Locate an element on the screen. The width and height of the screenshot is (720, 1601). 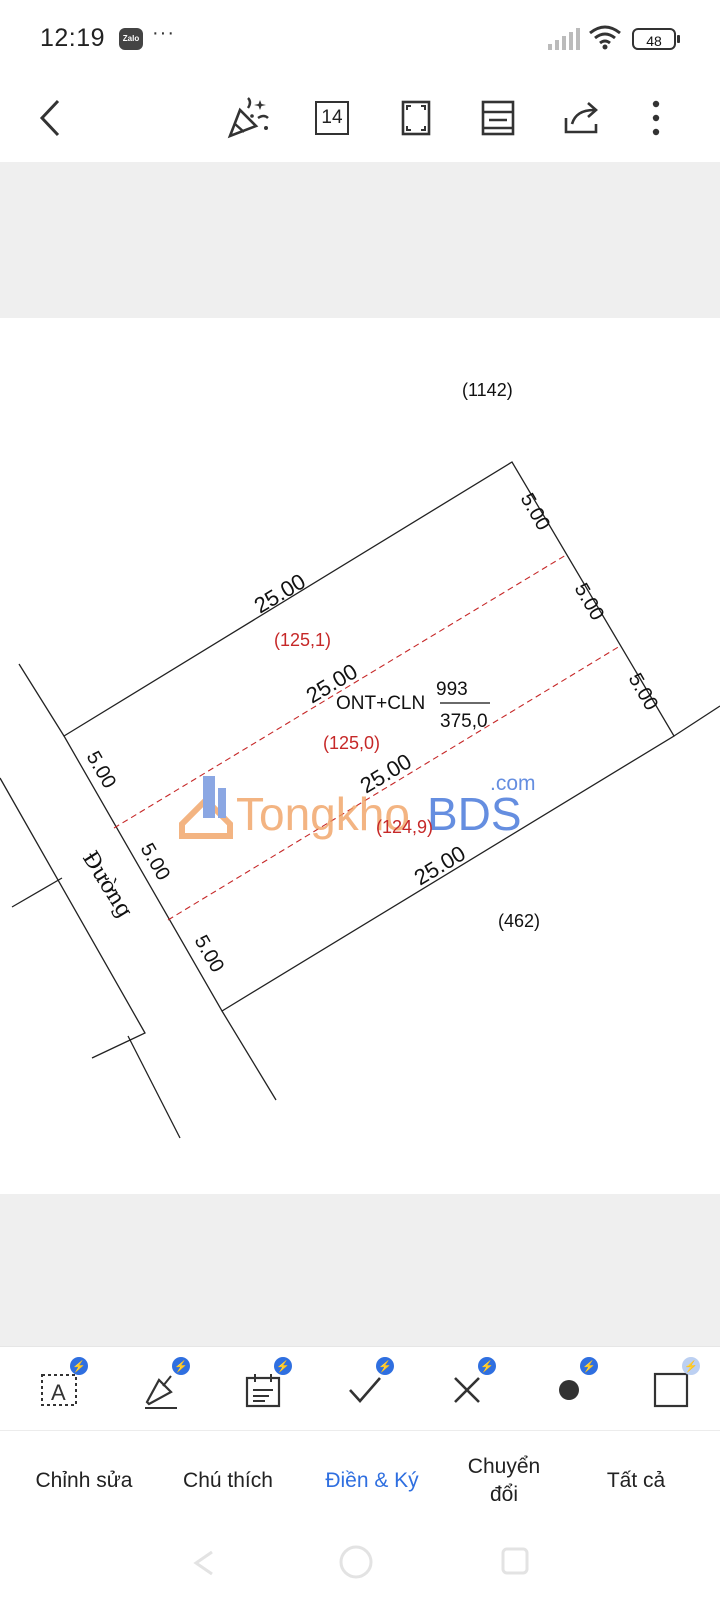
more-vertical-icon is located at coordinates (656, 118).